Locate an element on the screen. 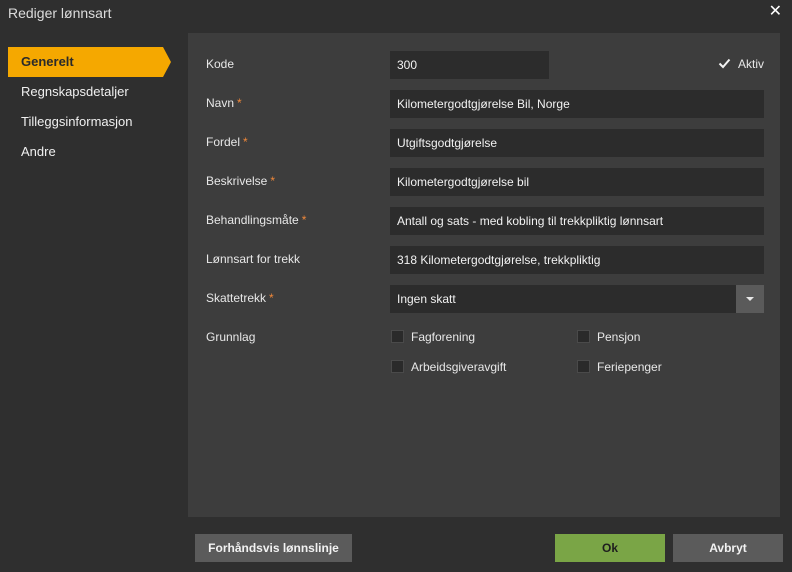 This screenshot has height=572, width=792. navn-label: Navn * is located at coordinates (224, 103).